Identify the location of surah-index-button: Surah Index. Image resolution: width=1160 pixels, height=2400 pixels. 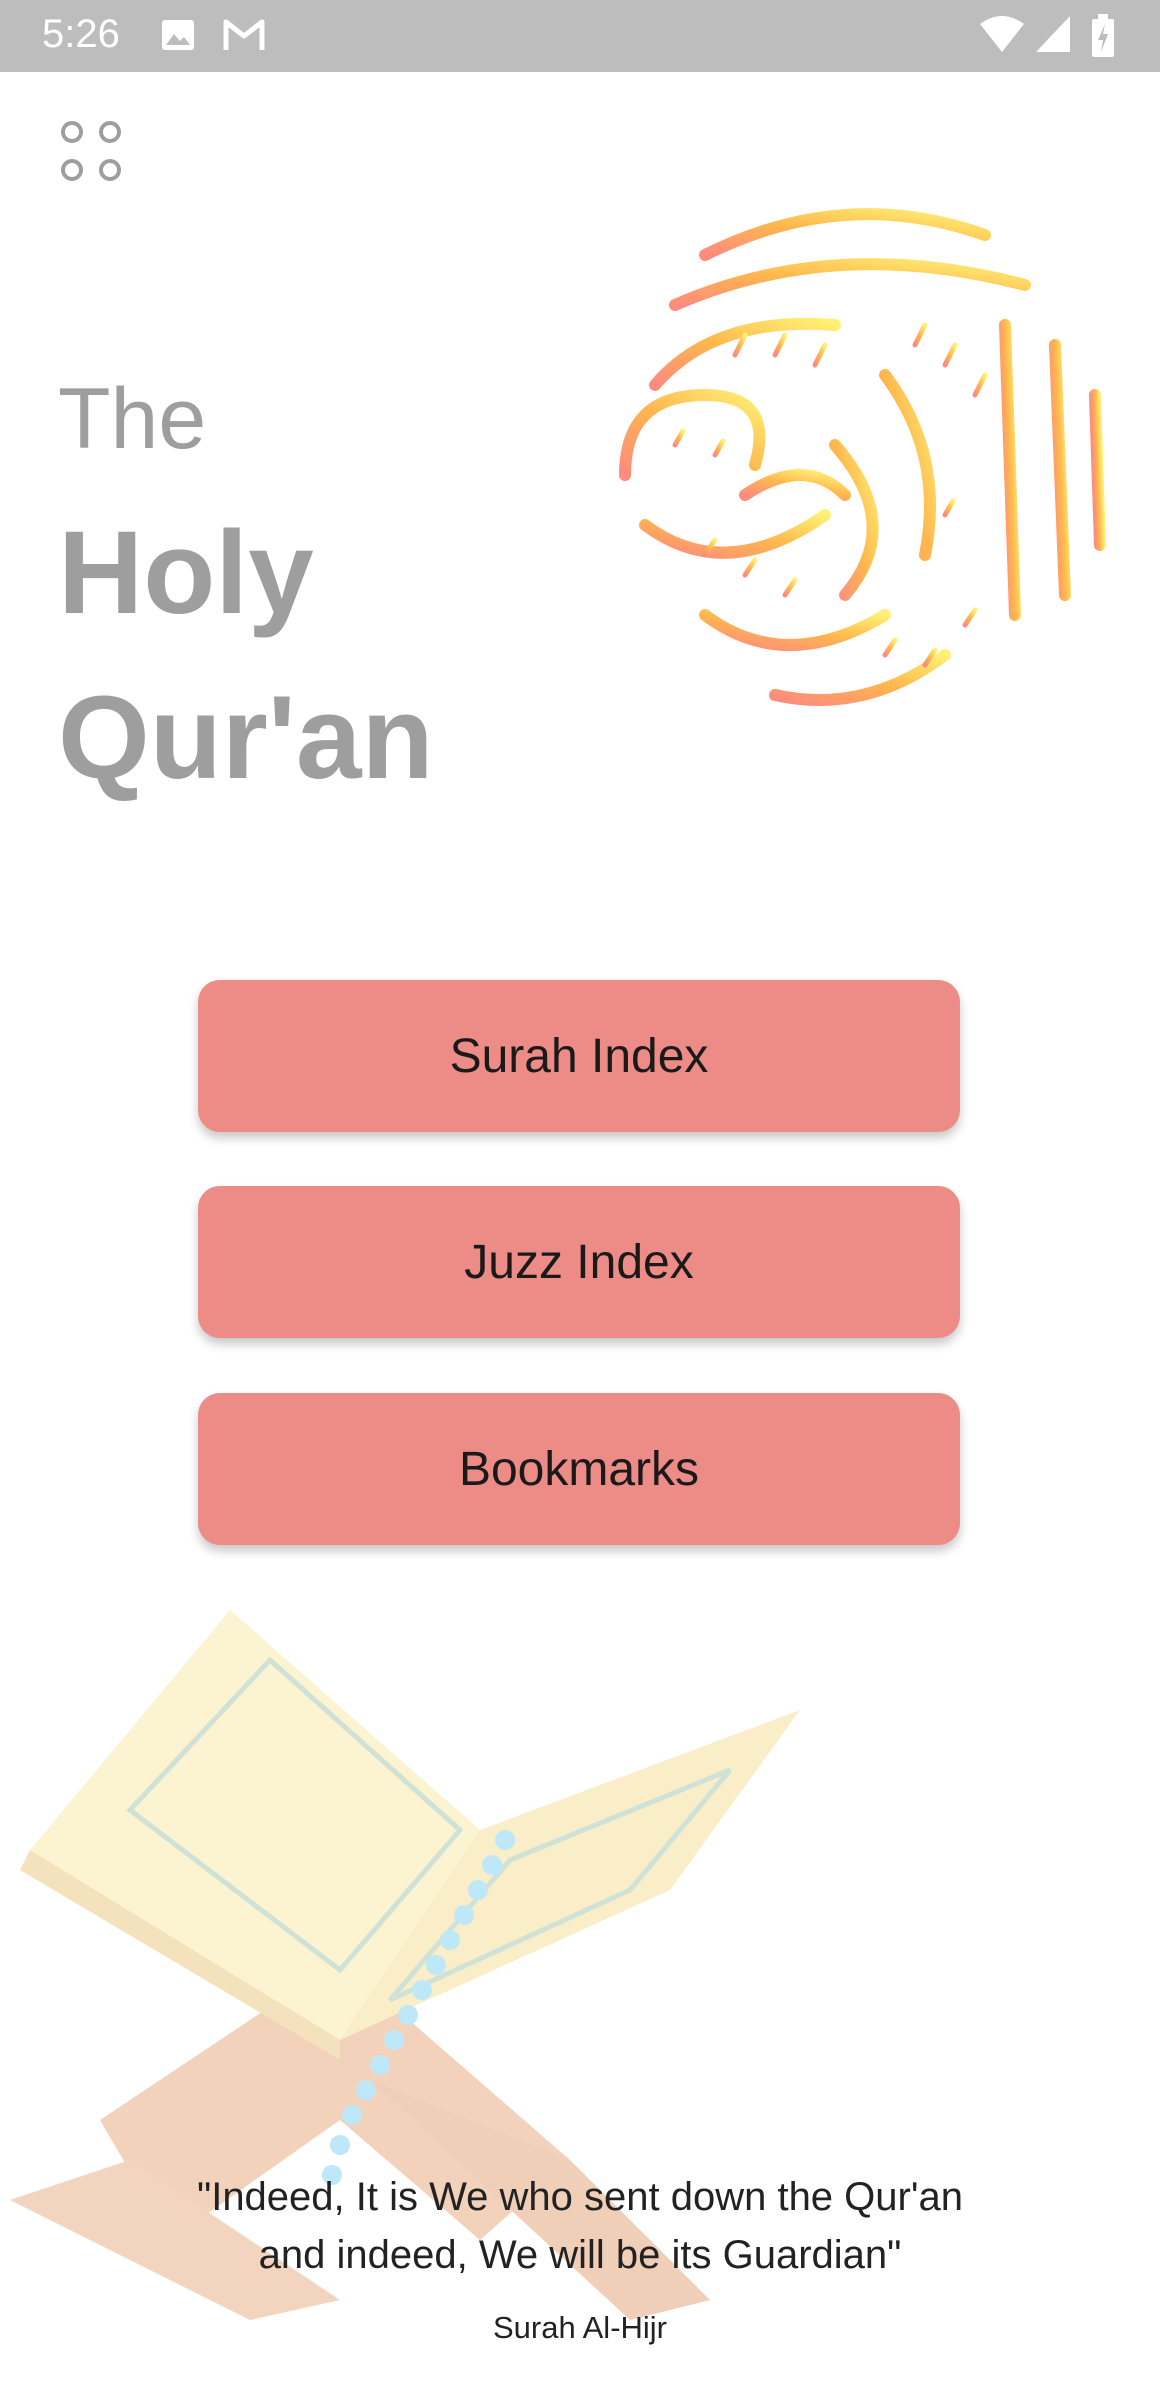
(579, 1056).